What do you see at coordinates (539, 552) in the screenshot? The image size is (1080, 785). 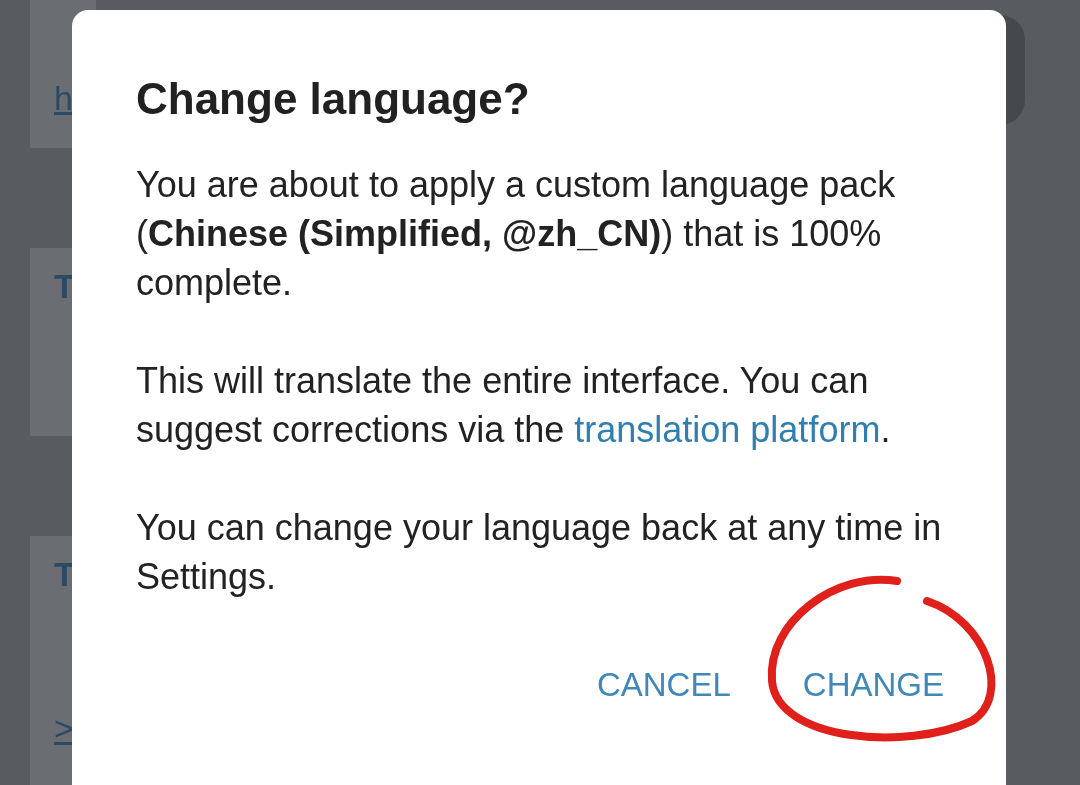 I see `dialog-paragraph: You can change your language back at any time in Settings.` at bounding box center [539, 552].